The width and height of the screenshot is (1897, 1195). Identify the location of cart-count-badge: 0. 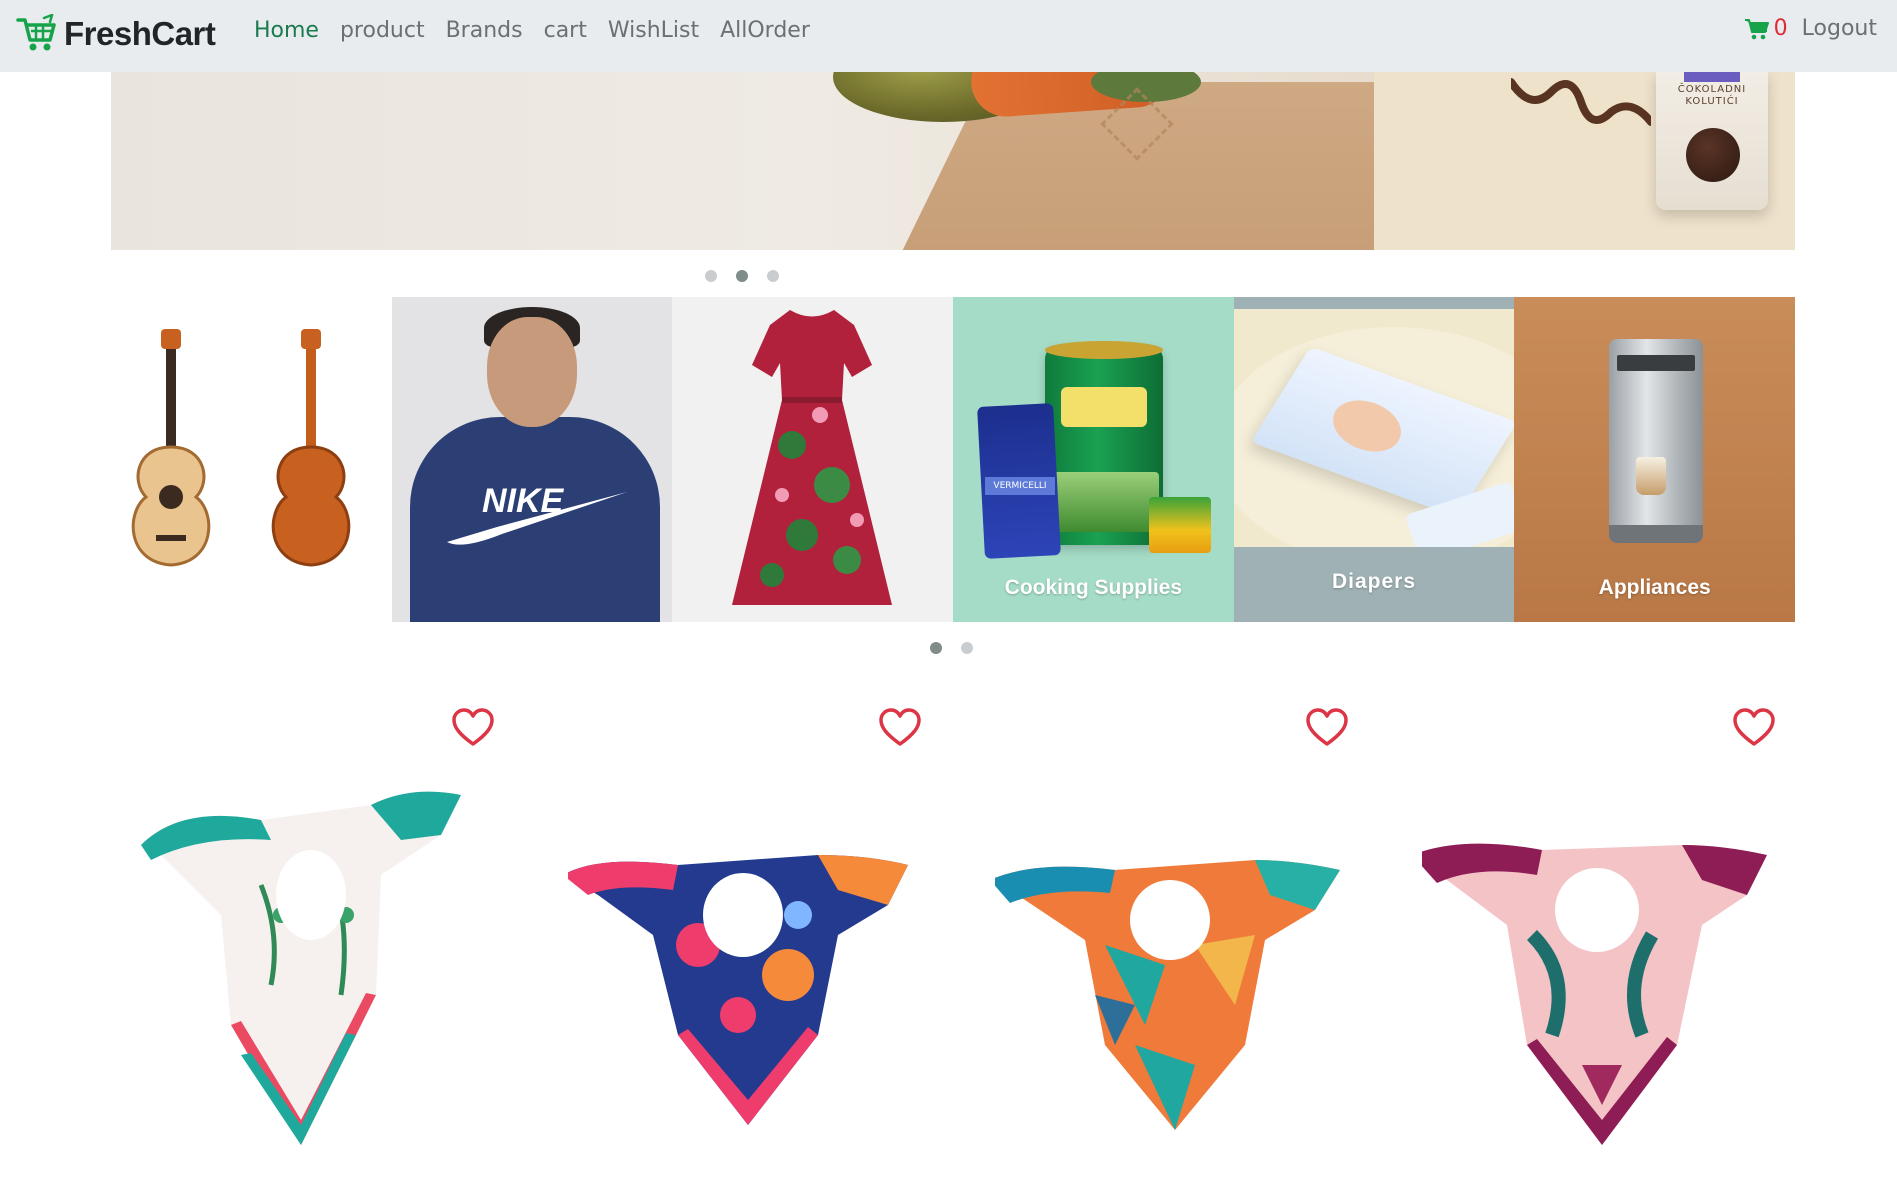
(1781, 28).